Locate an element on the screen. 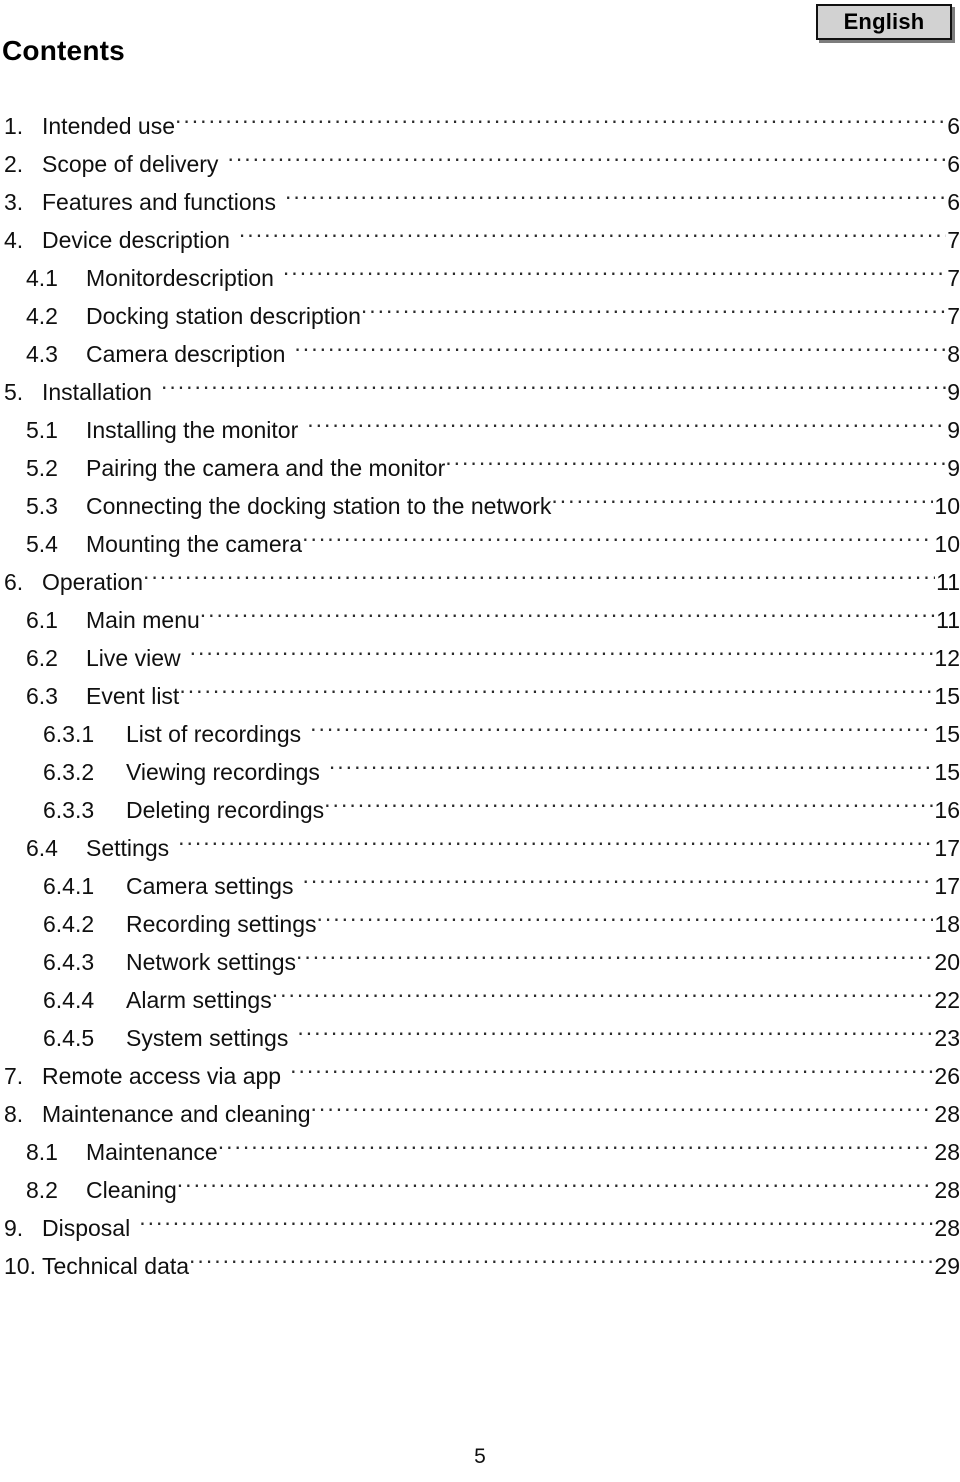  toc-entry: 6. Operation 11 is located at coordinates (480, 573).